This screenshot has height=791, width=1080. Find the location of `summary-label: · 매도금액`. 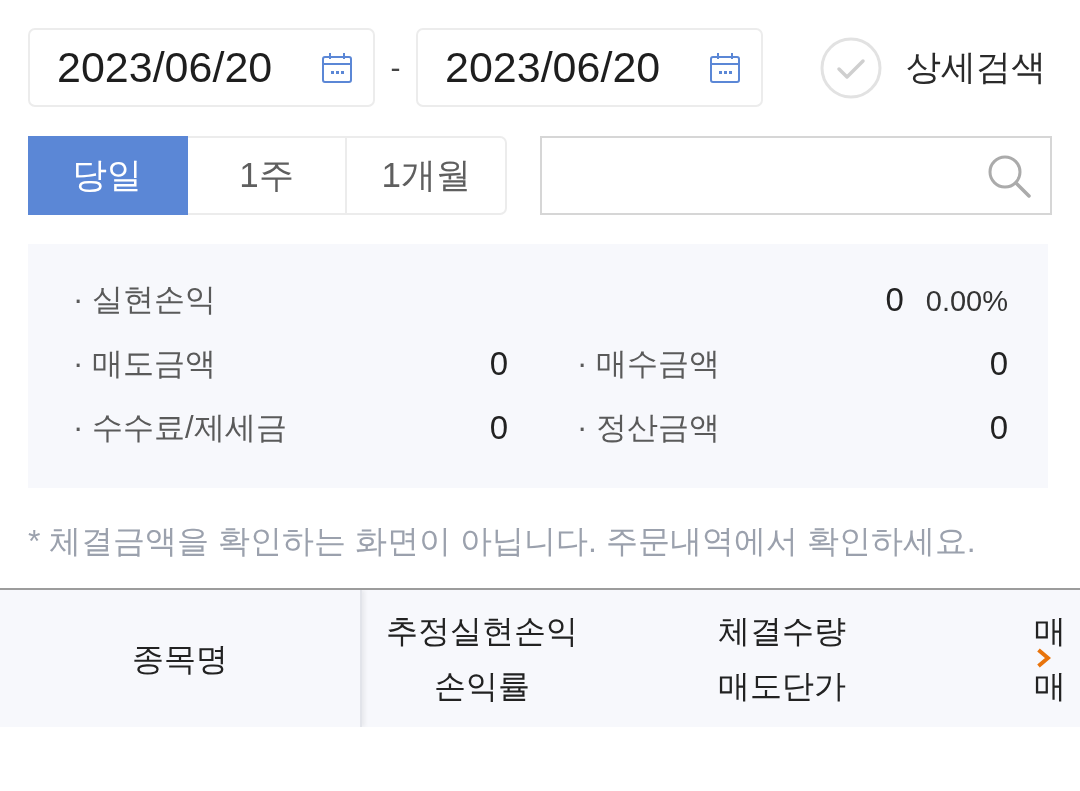

summary-label: · 매도금액 is located at coordinates (144, 364).